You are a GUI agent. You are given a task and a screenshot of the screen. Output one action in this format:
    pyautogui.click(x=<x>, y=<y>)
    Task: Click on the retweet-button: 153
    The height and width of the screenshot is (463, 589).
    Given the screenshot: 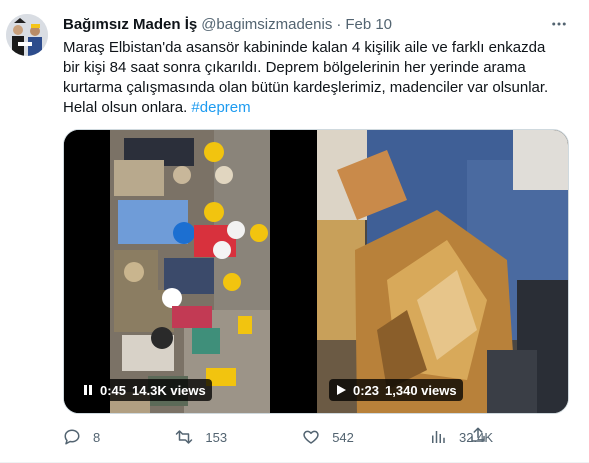 What is the action you would take?
    pyautogui.click(x=201, y=437)
    